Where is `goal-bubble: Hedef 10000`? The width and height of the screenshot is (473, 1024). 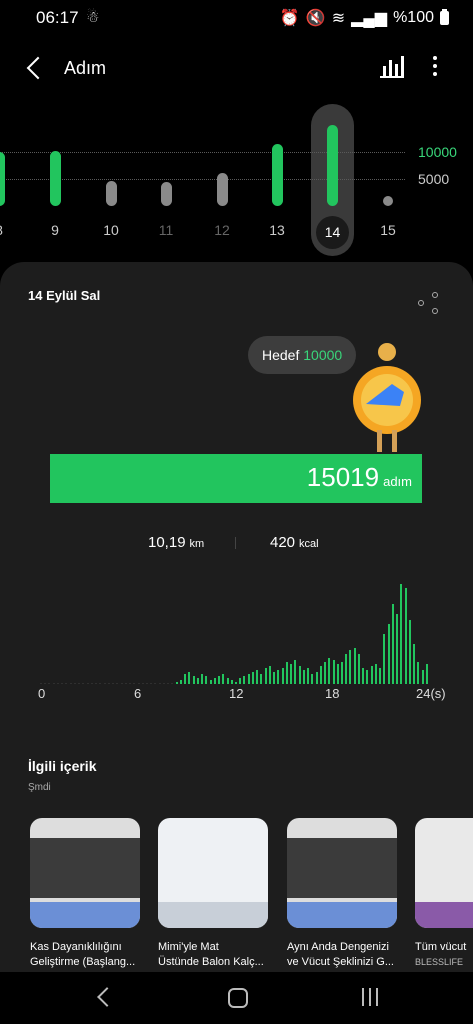 goal-bubble: Hedef 10000 is located at coordinates (302, 355).